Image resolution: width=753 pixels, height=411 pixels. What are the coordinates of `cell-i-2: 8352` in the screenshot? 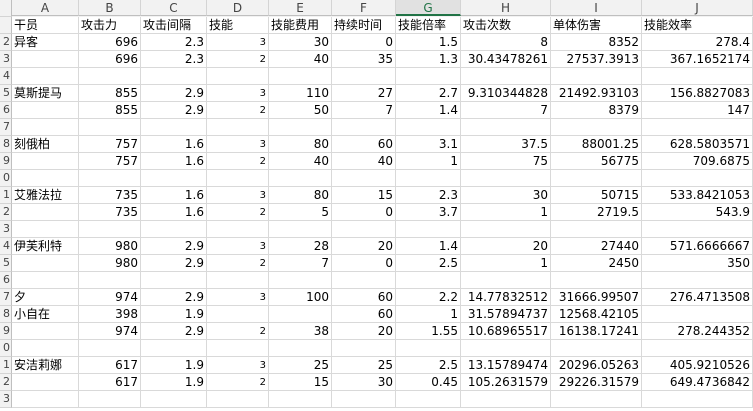 It's located at (596, 42).